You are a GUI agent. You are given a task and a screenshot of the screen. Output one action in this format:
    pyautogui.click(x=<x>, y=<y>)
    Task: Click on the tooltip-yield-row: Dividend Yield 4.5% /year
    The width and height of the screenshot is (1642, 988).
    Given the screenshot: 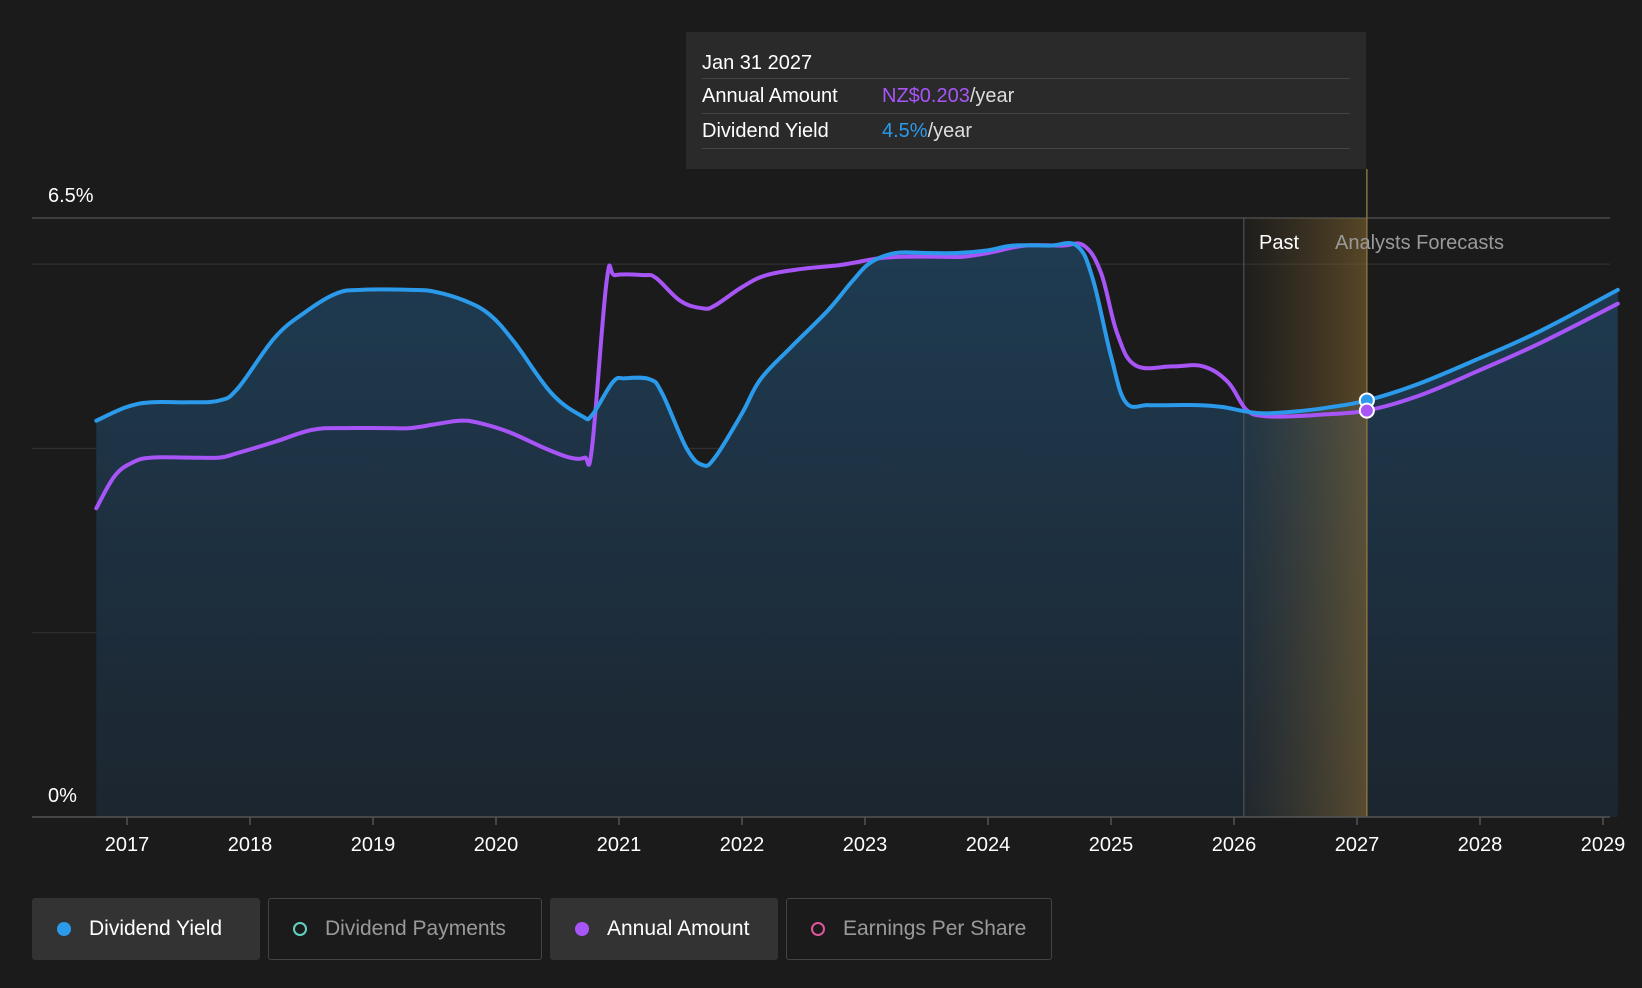 What is the action you would take?
    pyautogui.click(x=1026, y=131)
    